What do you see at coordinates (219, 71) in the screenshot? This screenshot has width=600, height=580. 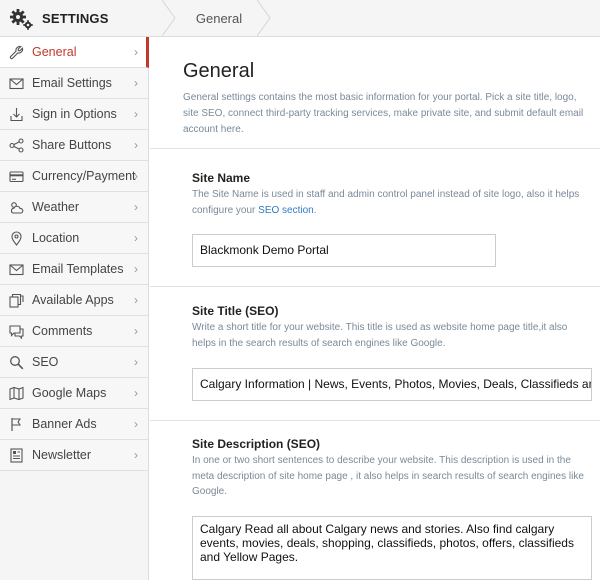 I see `page-title: General` at bounding box center [219, 71].